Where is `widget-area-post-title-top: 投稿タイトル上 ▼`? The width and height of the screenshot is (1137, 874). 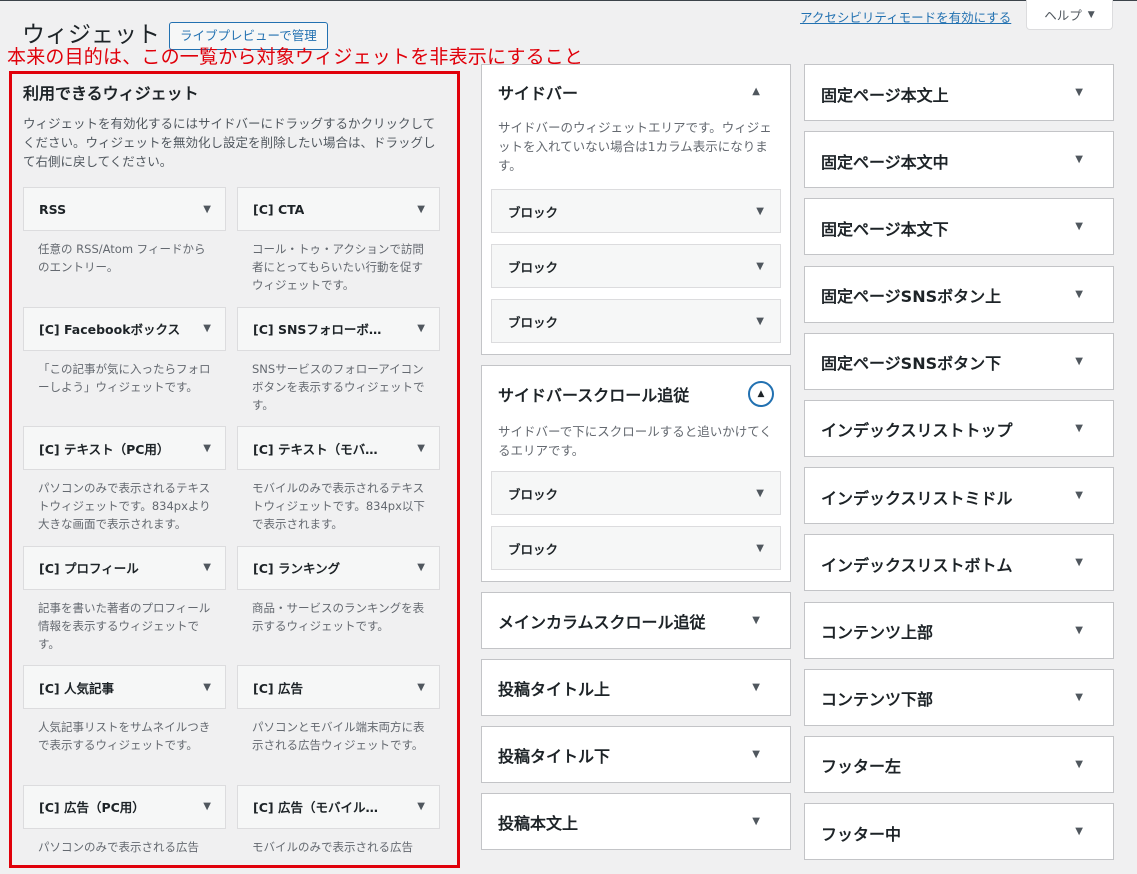
widget-area-post-title-top: 投稿タイトル上 ▼ is located at coordinates (636, 687).